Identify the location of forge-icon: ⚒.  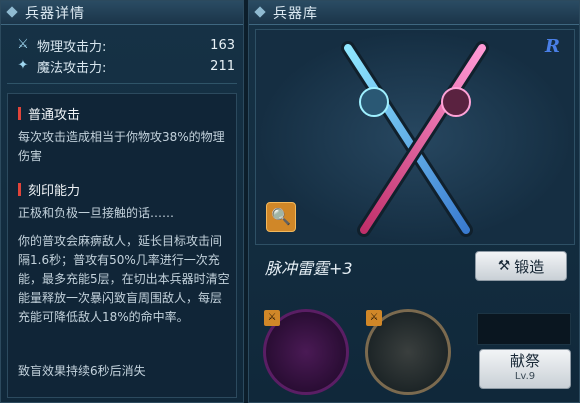
(504, 266).